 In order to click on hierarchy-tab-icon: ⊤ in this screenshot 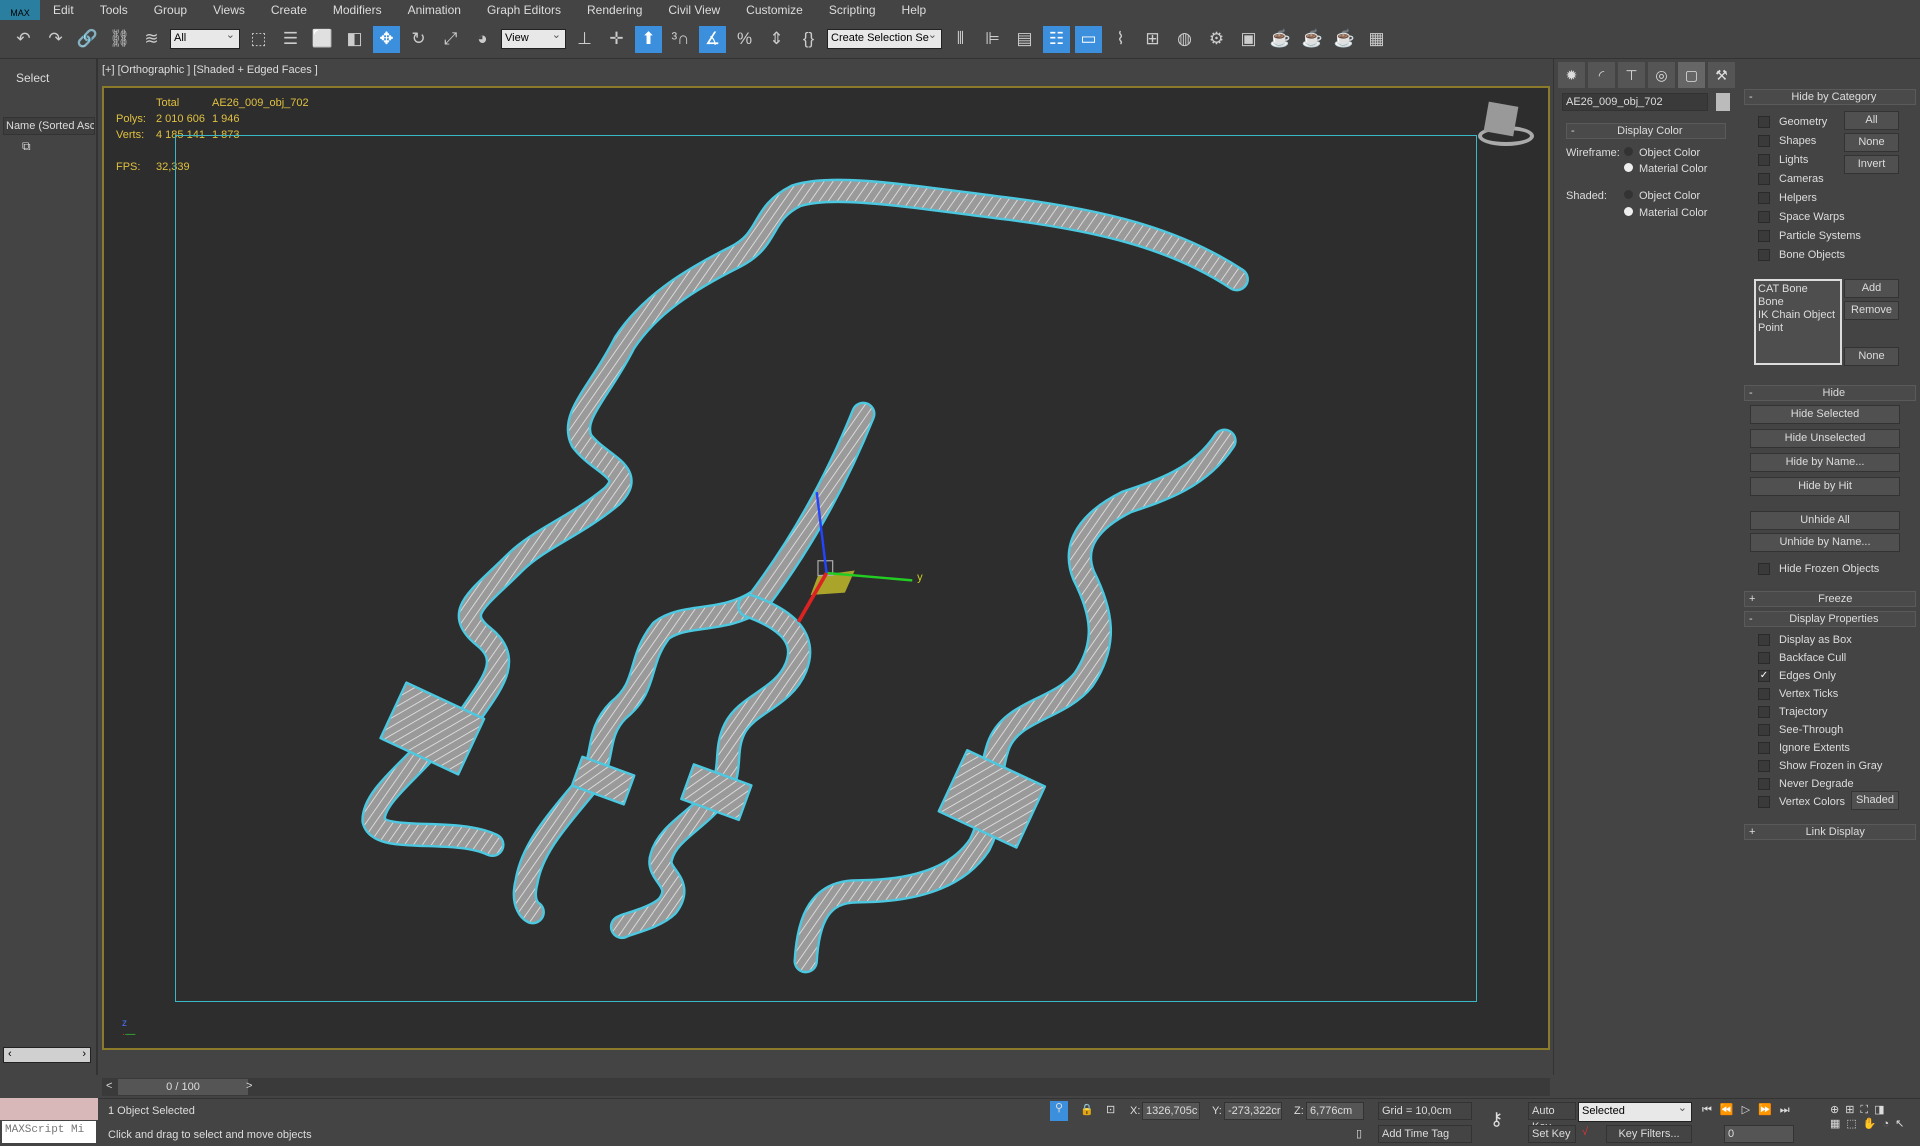, I will do `click(1631, 75)`.